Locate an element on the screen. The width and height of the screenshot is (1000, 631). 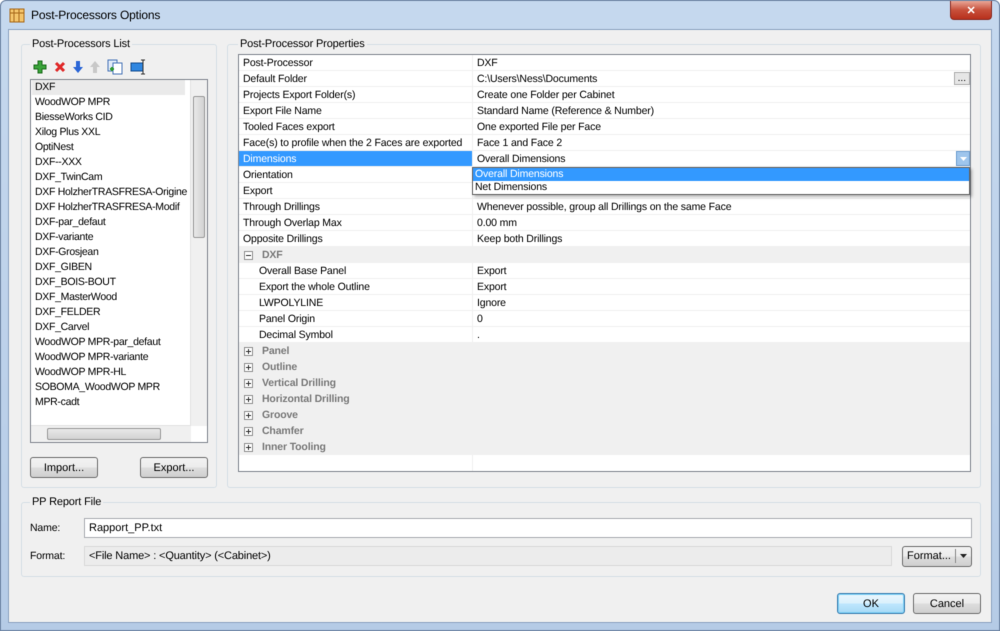
dialog-button: Cancel is located at coordinates (947, 603).